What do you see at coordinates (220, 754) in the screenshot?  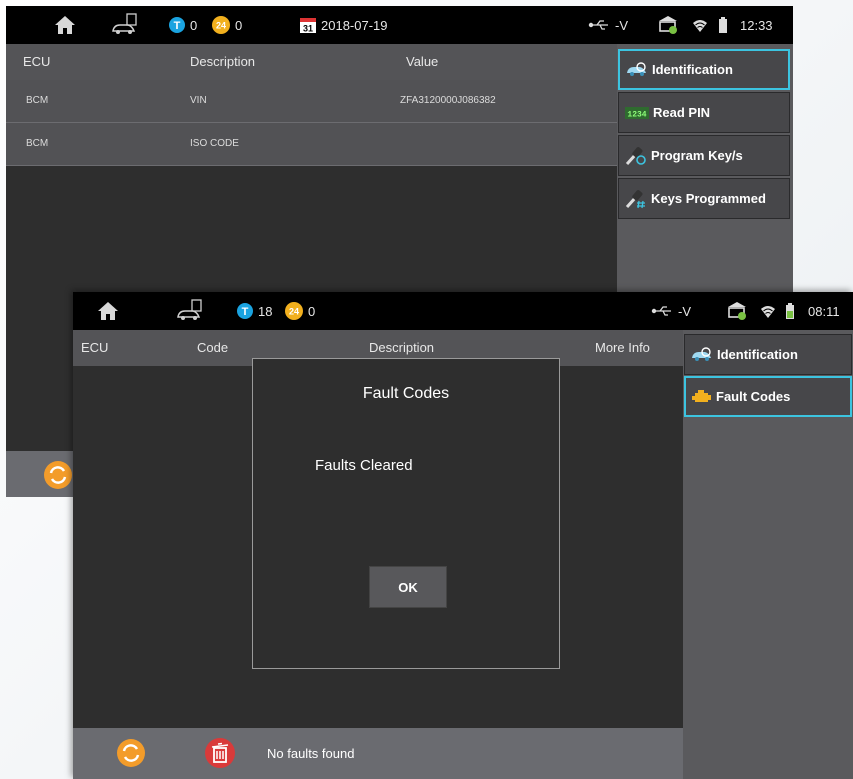 I see `trash-icon` at bounding box center [220, 754].